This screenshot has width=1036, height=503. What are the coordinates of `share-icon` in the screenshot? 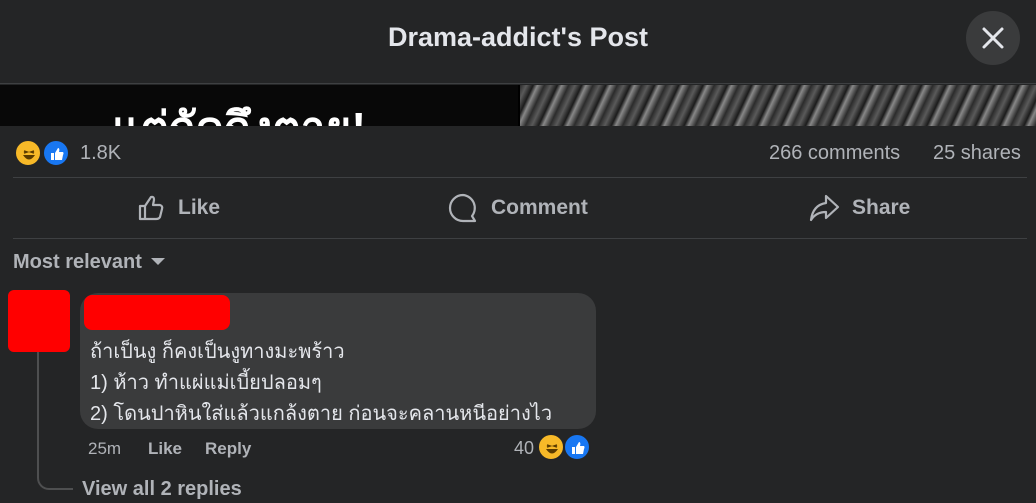 It's located at (824, 208).